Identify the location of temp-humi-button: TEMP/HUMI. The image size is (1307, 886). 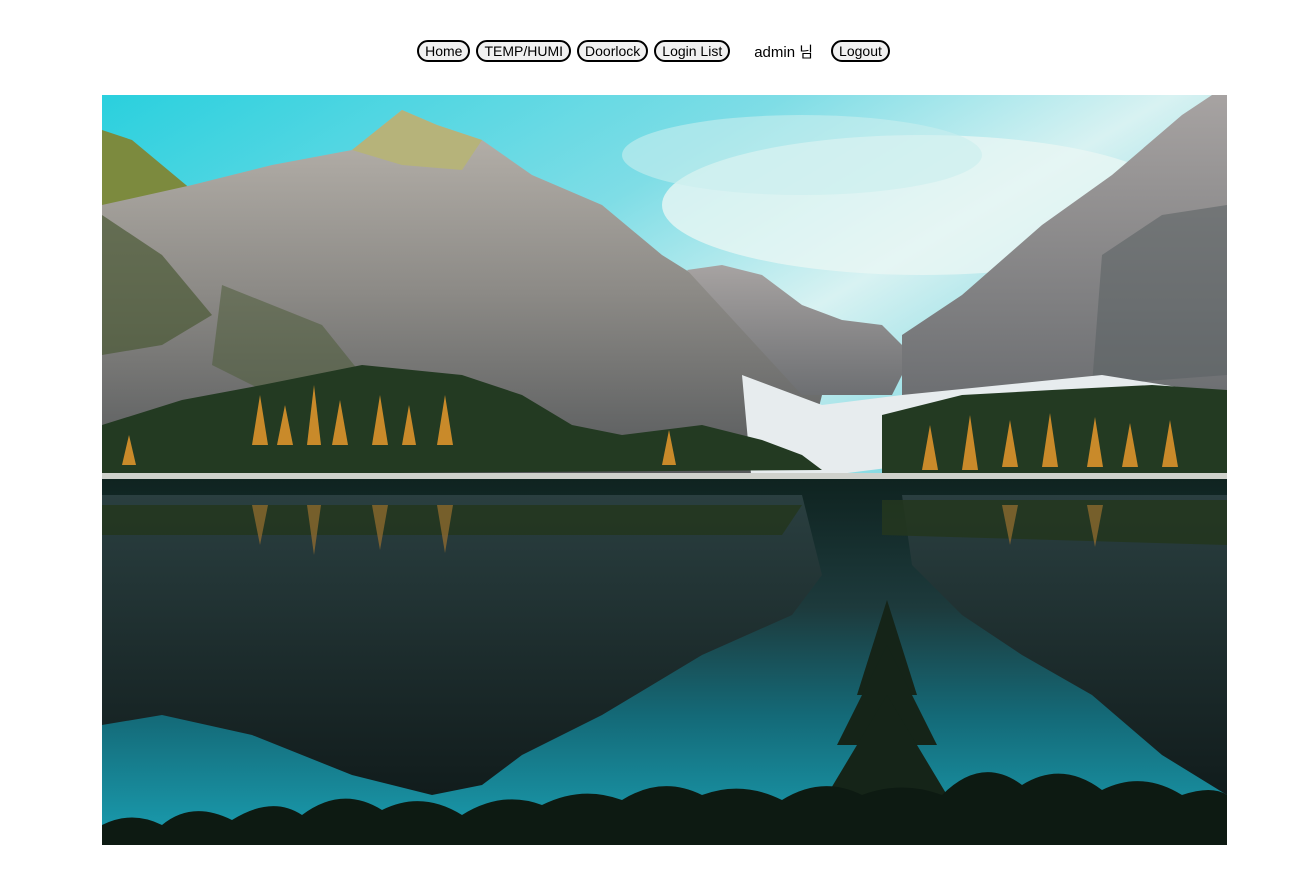
(524, 51).